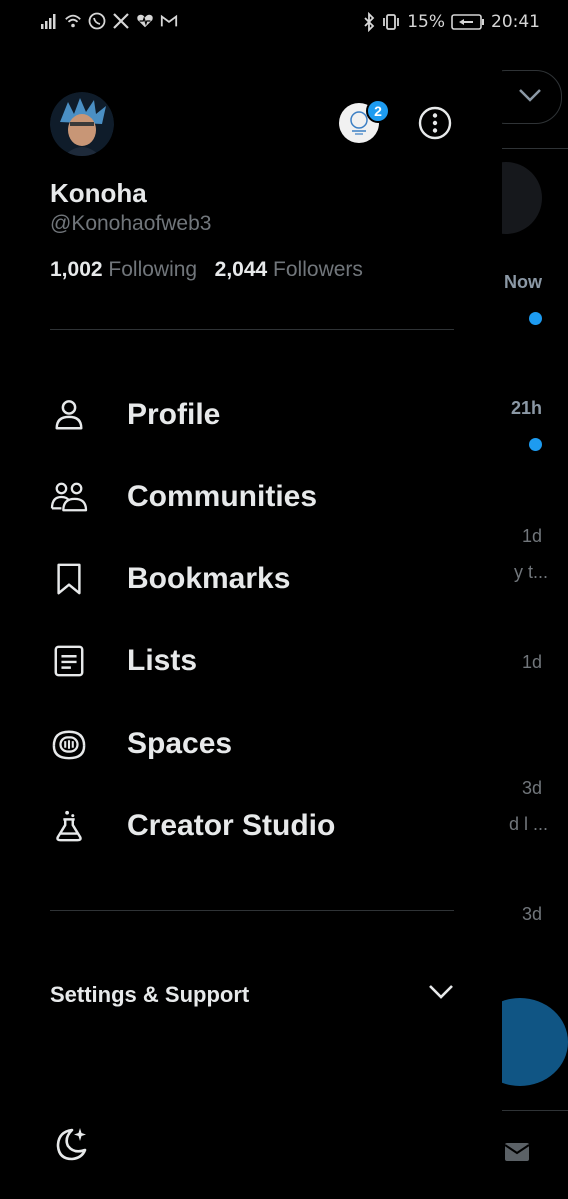  Describe the element at coordinates (69, 415) in the screenshot. I see `person-icon` at that location.